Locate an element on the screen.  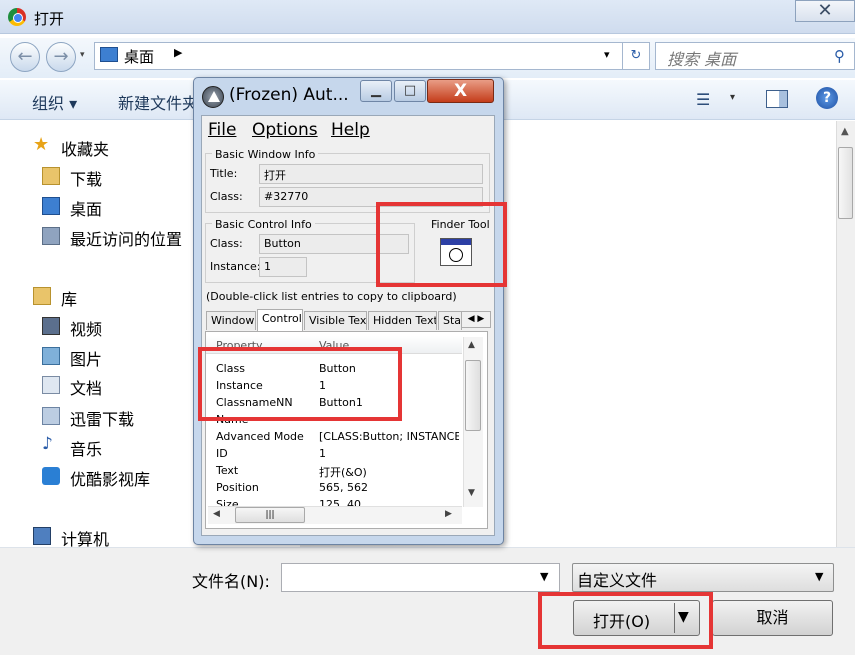
control-properties-highlight-box is located at coordinates (300, 384).